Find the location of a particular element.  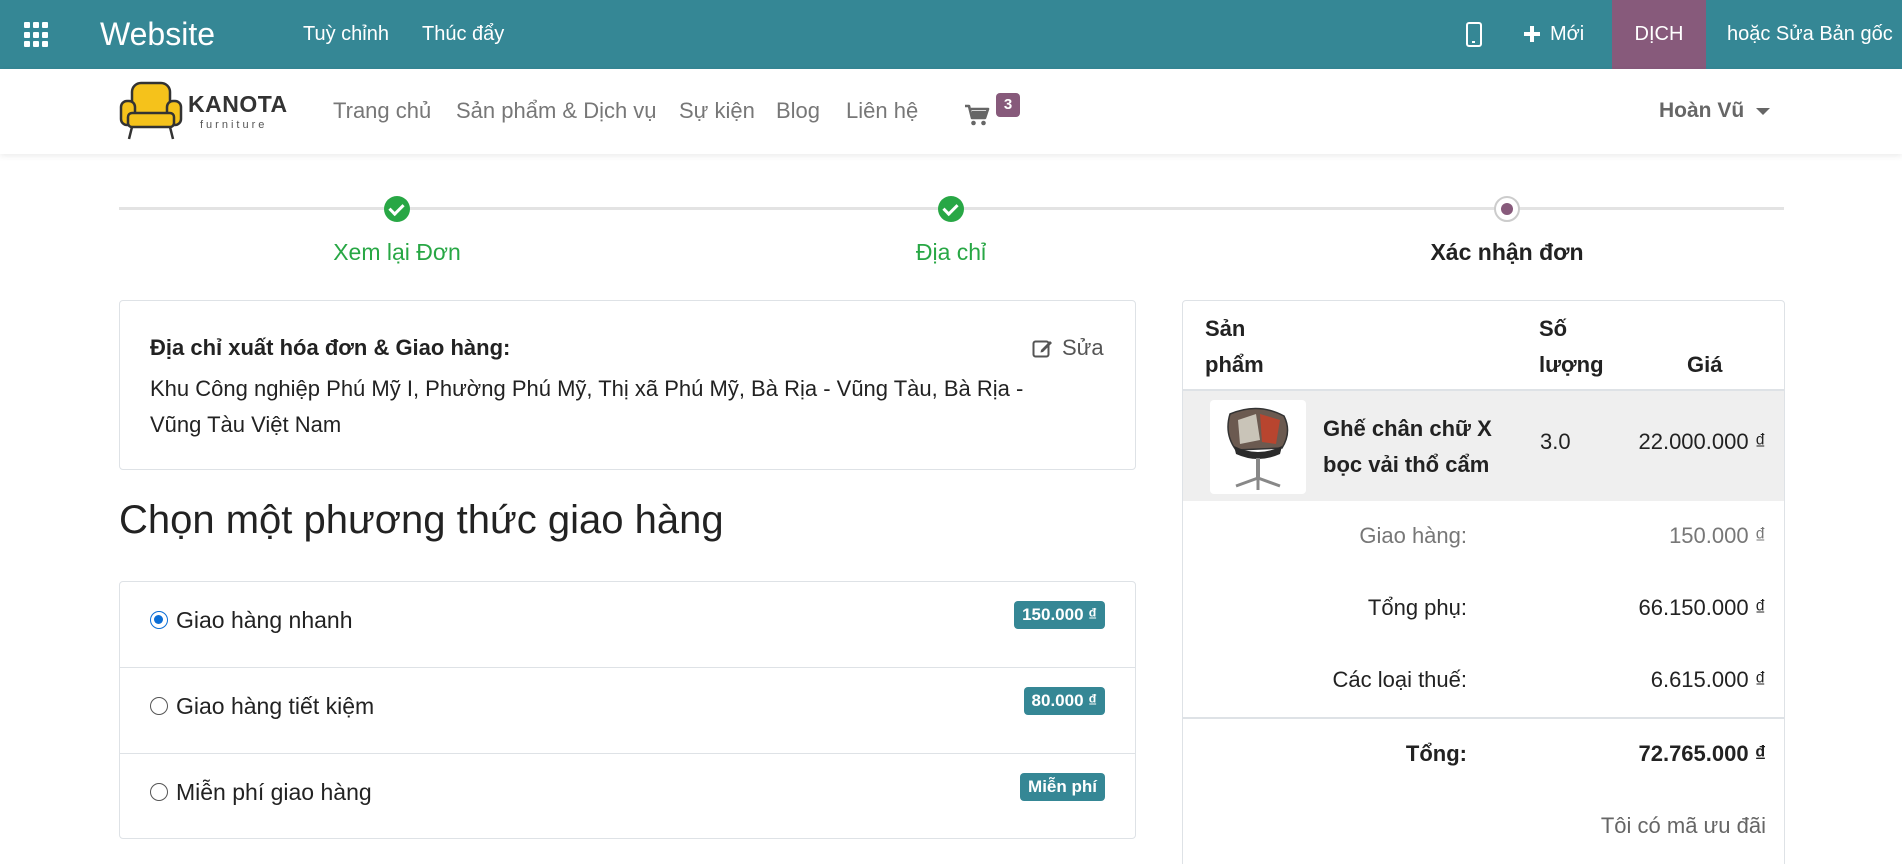

delivery-value: 150.000 ₫ is located at coordinates (1717, 535).